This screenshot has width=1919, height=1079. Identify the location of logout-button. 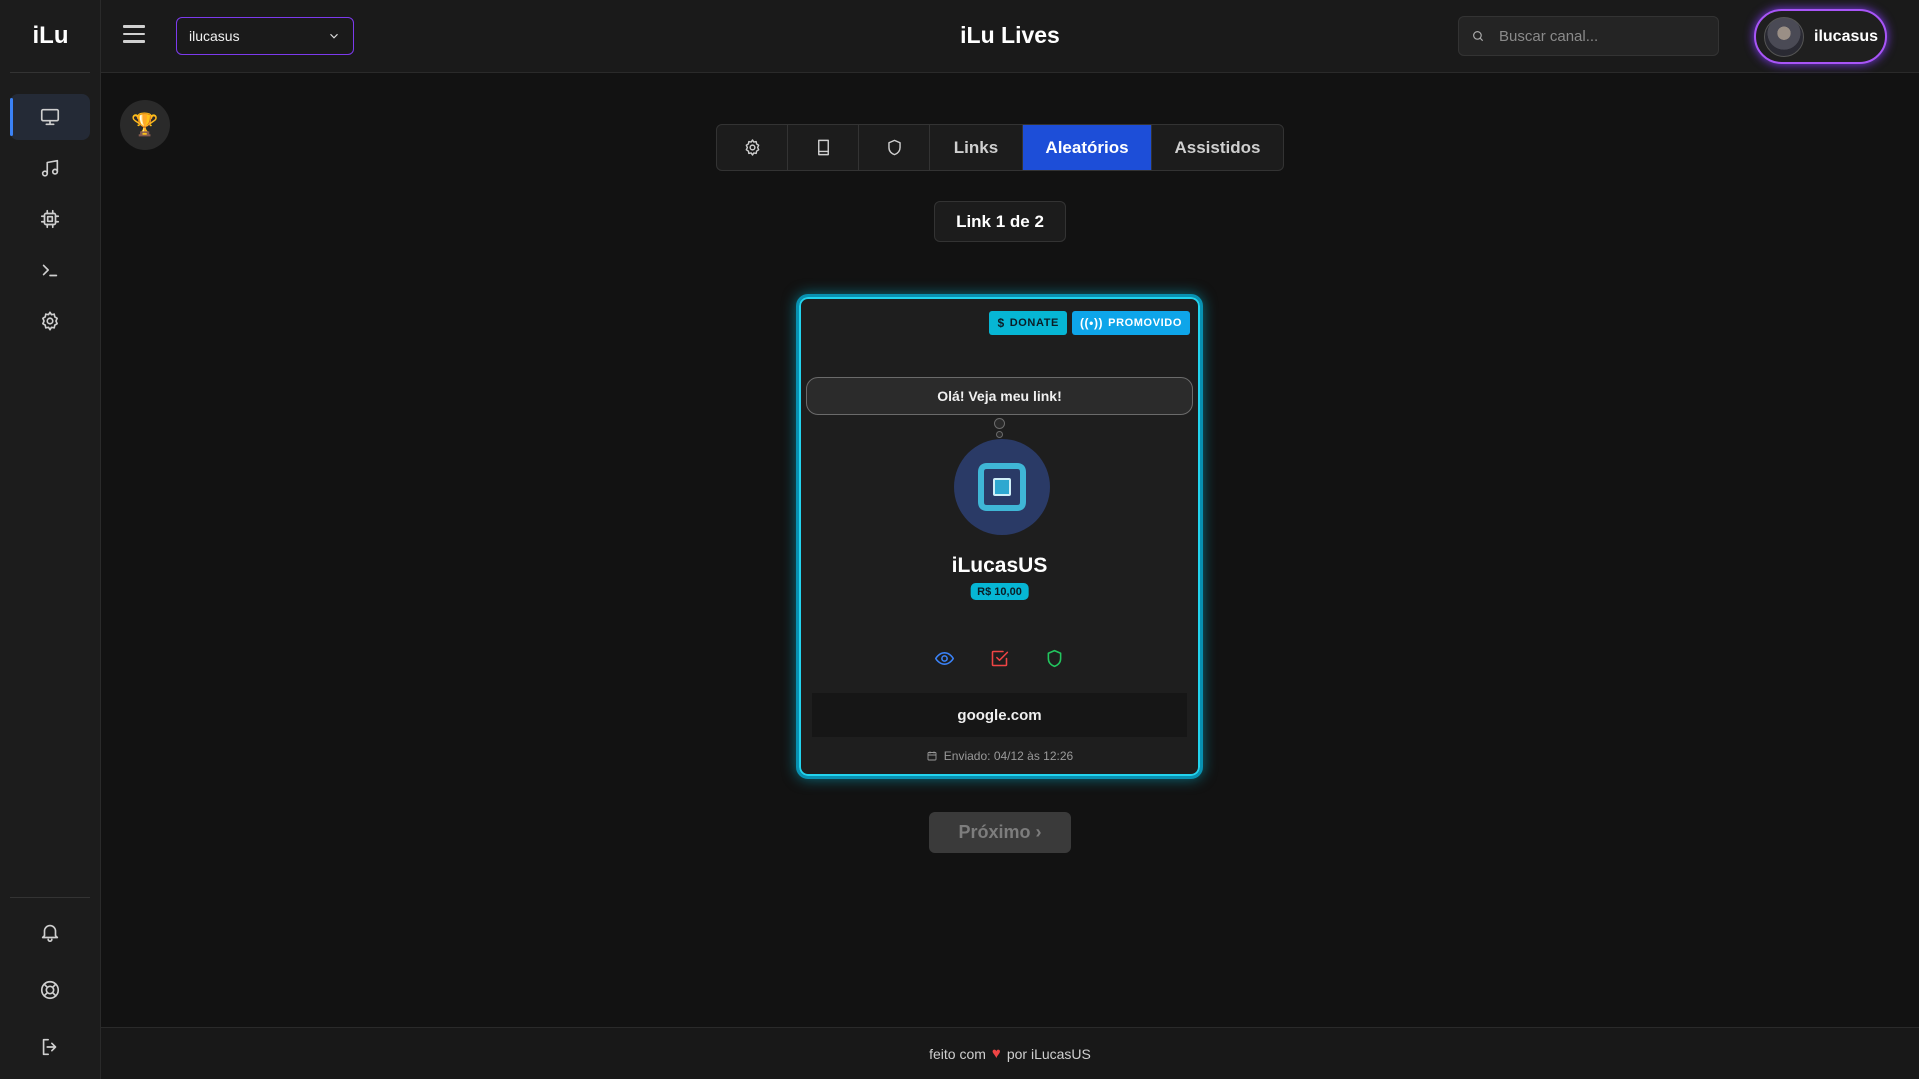
(50, 1047).